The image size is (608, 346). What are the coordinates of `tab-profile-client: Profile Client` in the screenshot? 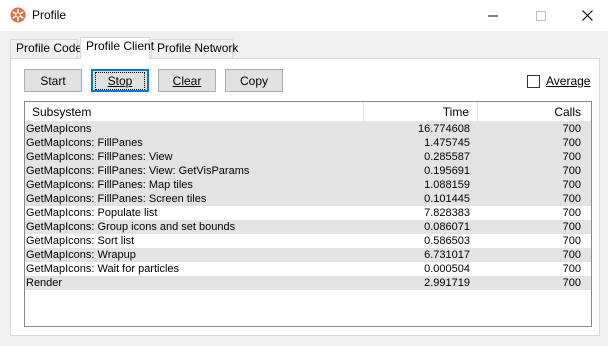 It's located at (117, 48).